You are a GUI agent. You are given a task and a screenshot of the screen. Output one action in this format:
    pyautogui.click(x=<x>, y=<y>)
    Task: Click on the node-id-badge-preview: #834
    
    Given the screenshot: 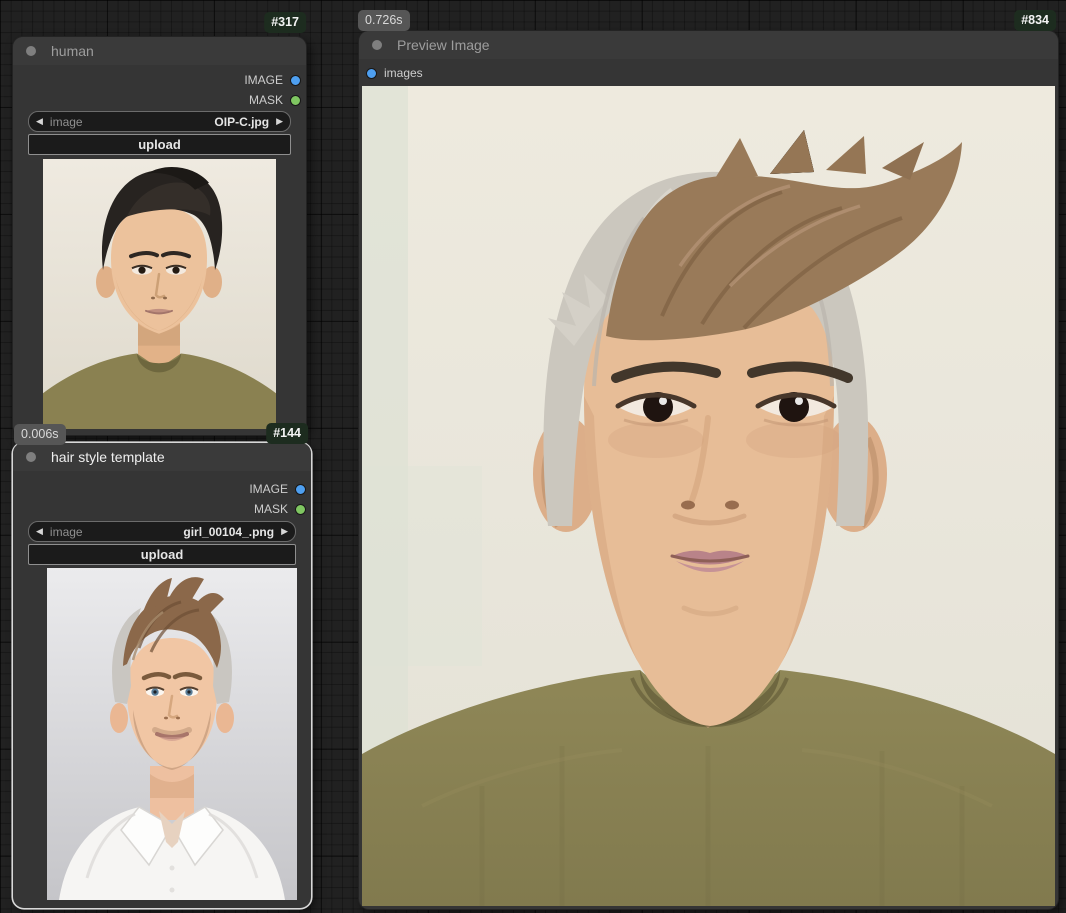 What is the action you would take?
    pyautogui.click(x=1035, y=20)
    